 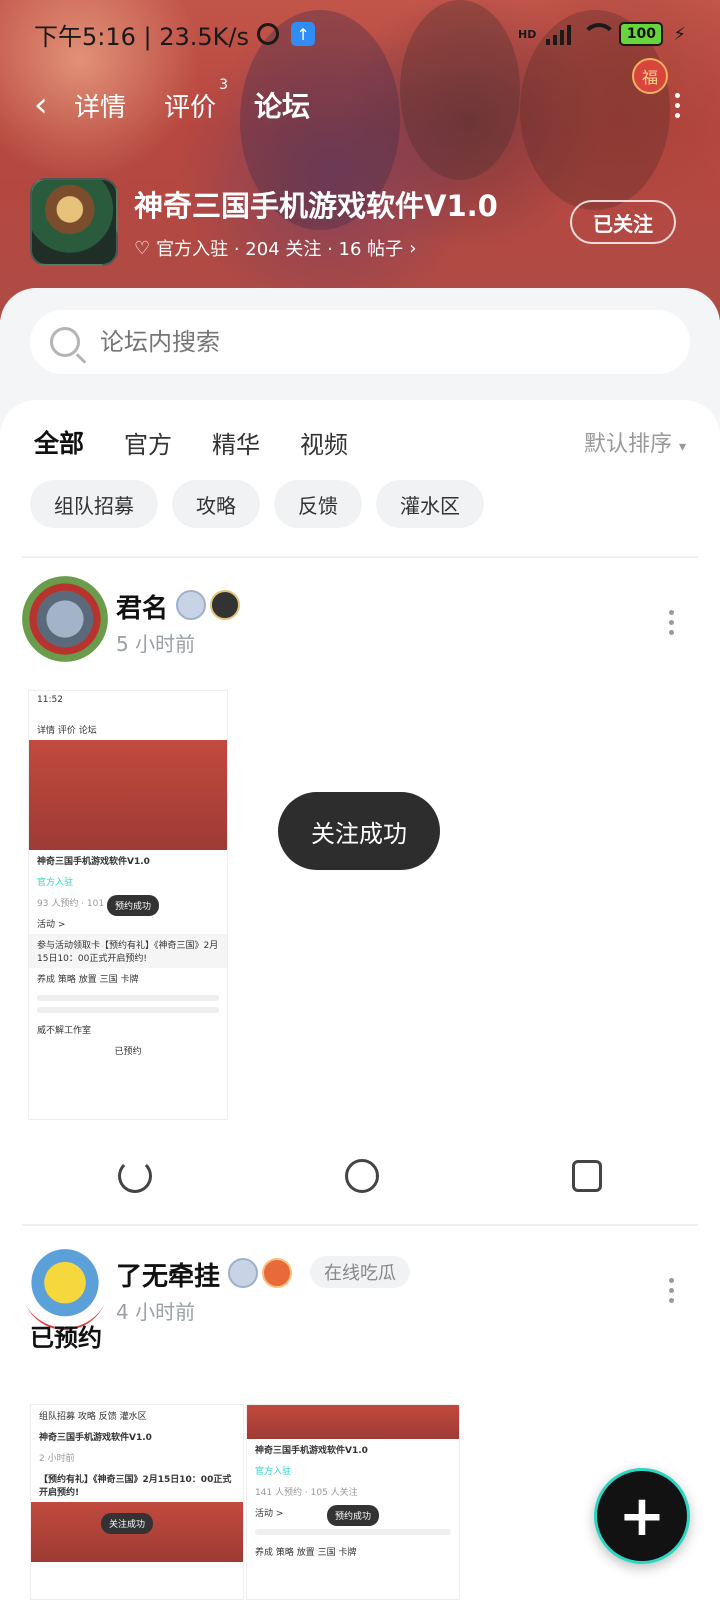 I want to click on tab-reviews: 评价 3, so click(x=196, y=100).